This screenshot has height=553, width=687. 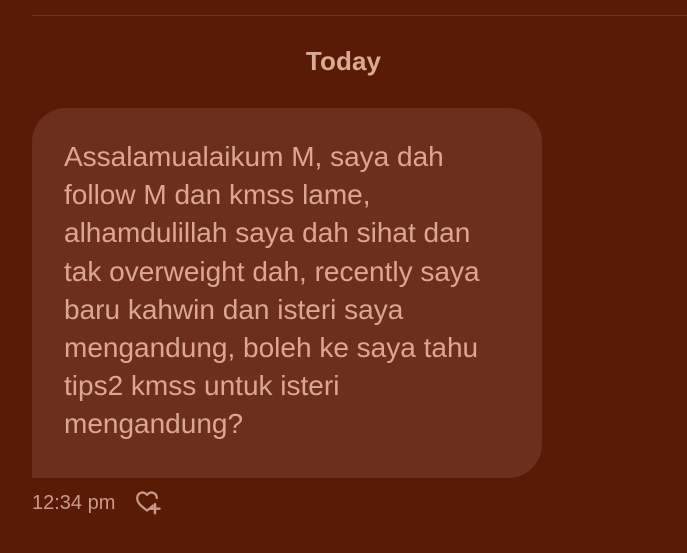 I want to click on date-separator: Today, so click(x=343, y=61).